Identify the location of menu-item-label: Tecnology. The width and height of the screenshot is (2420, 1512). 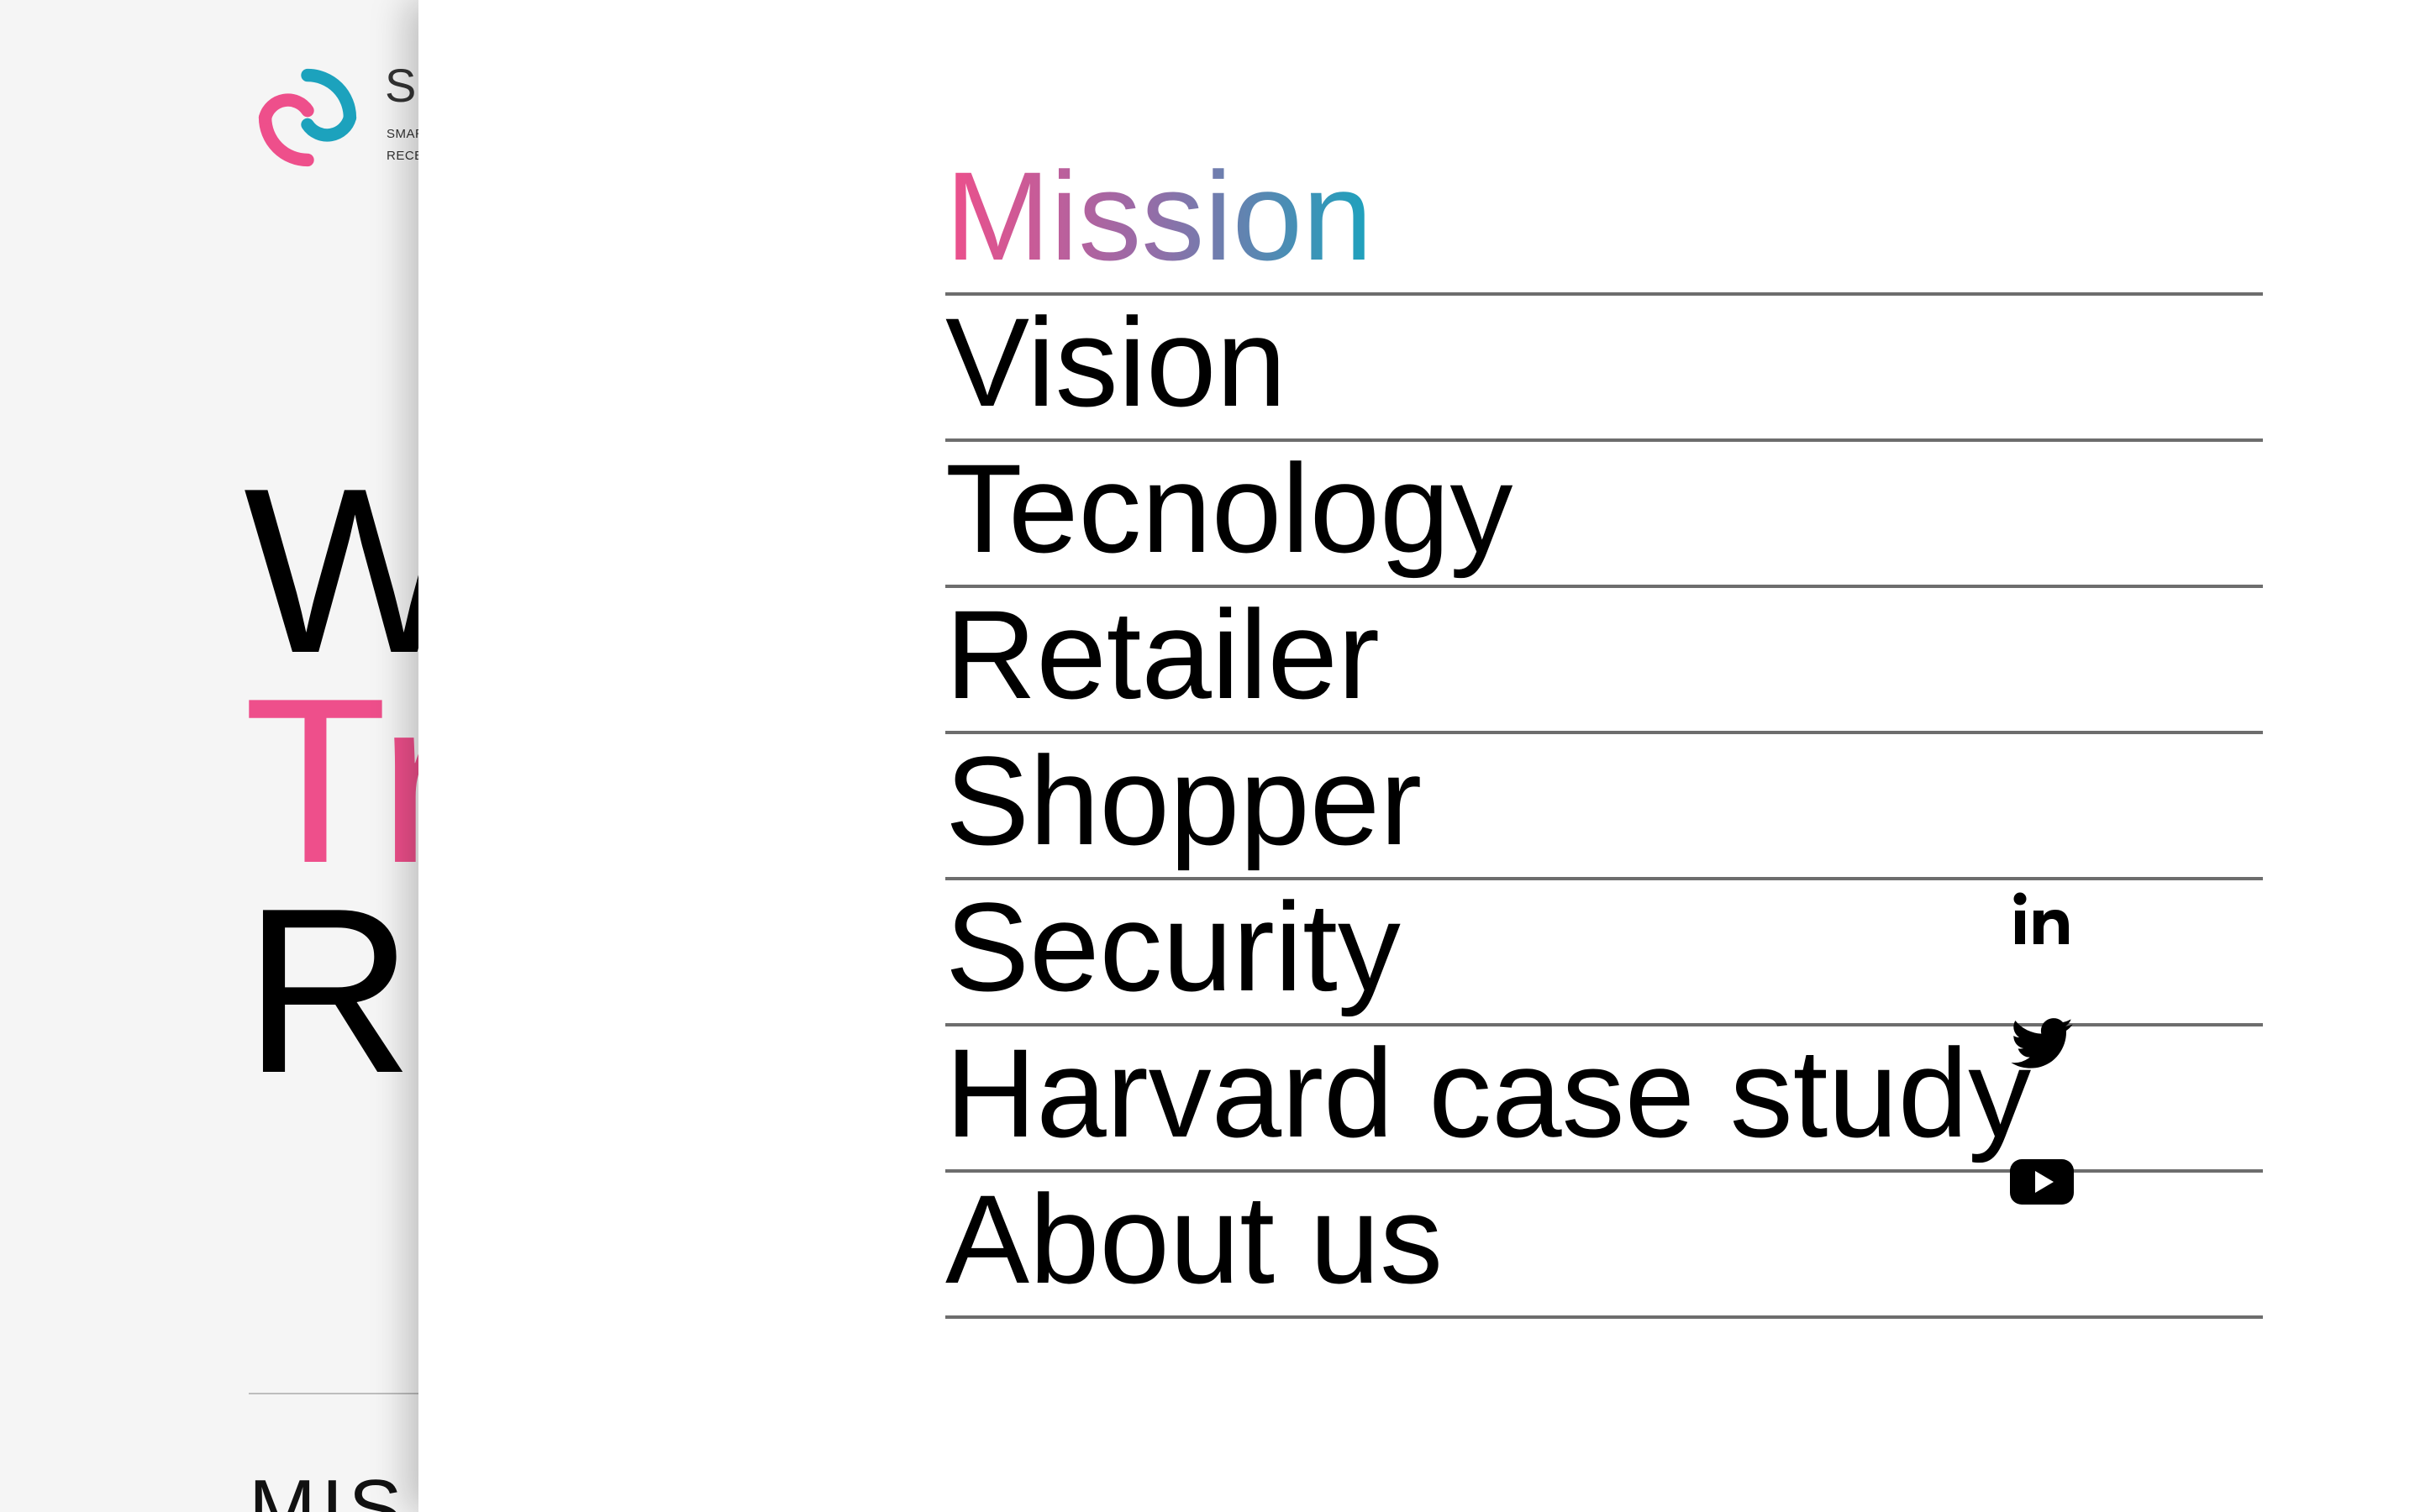
(1228, 508).